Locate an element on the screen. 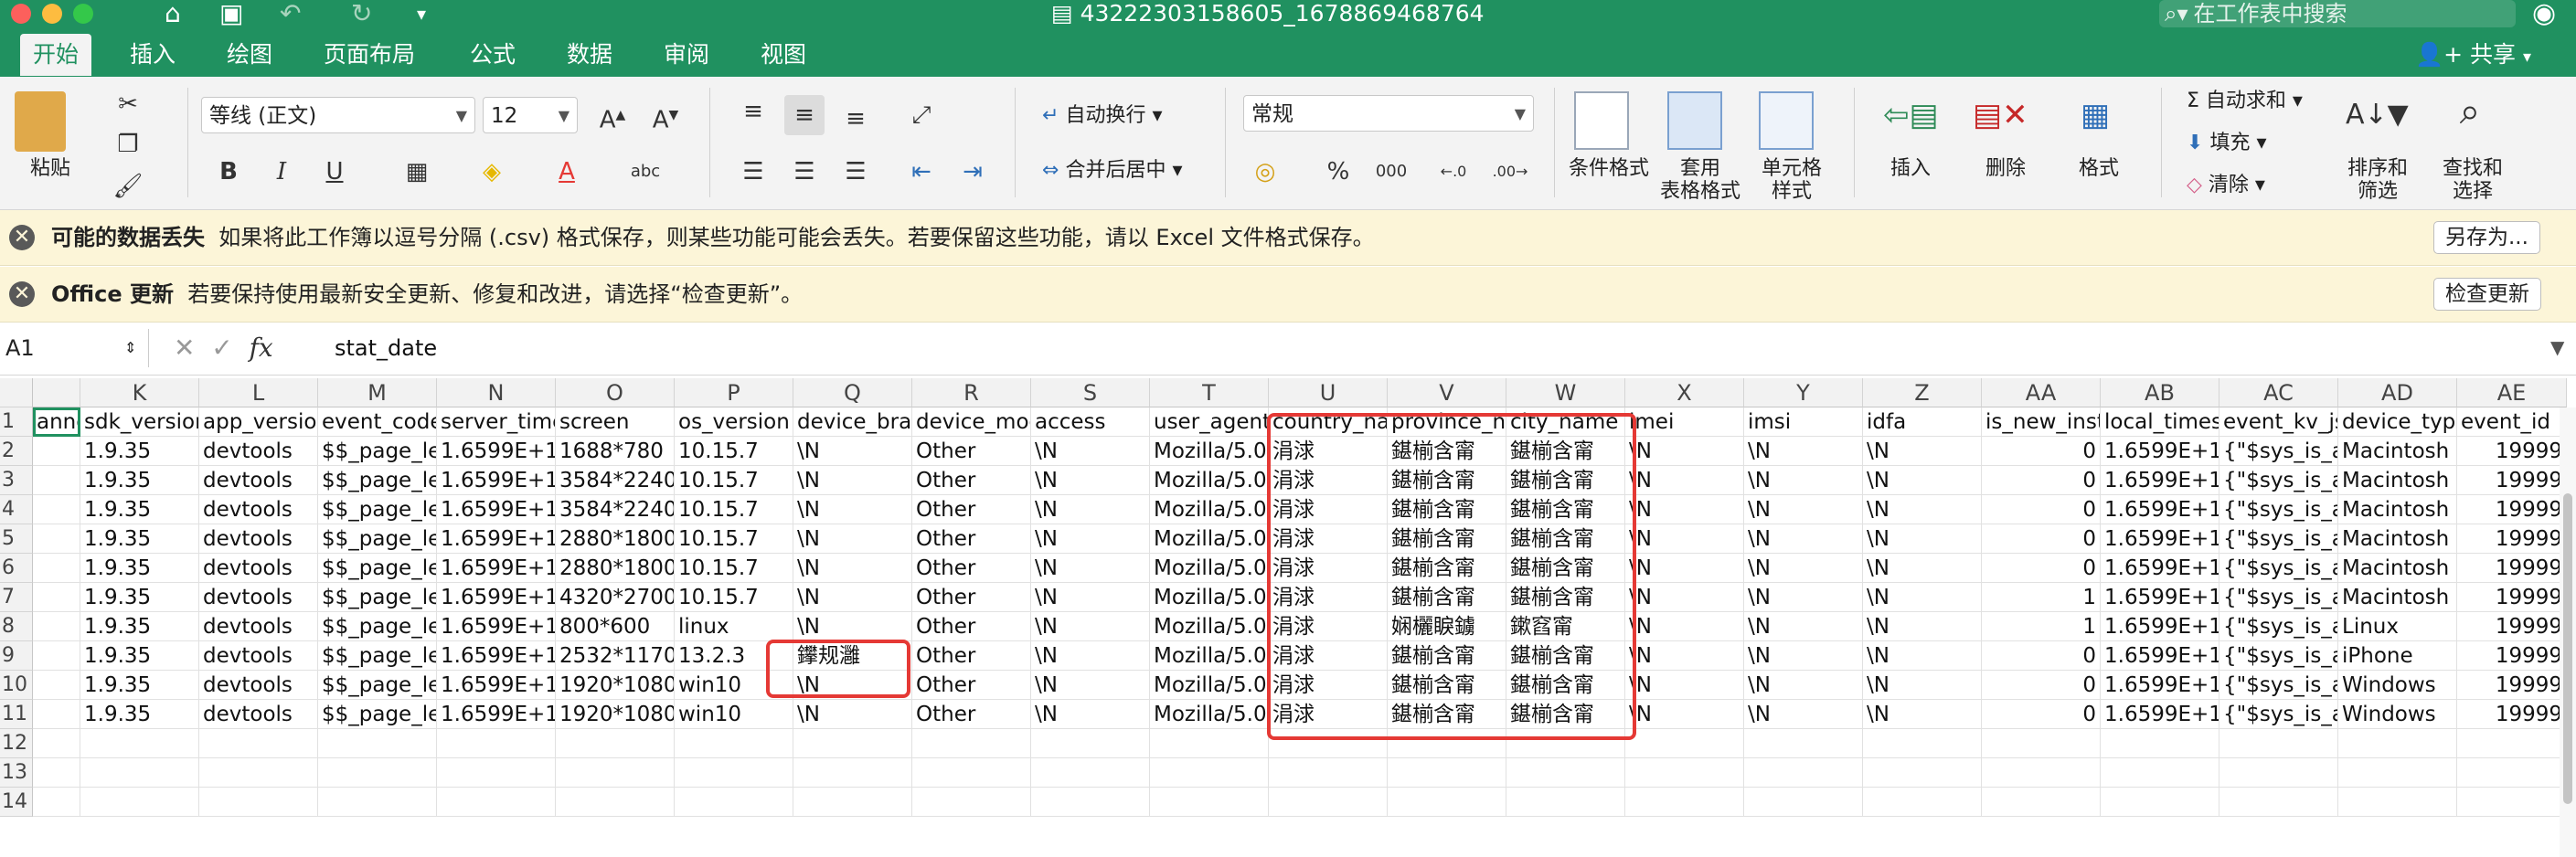  cell: Linux is located at coordinates (2397, 627).